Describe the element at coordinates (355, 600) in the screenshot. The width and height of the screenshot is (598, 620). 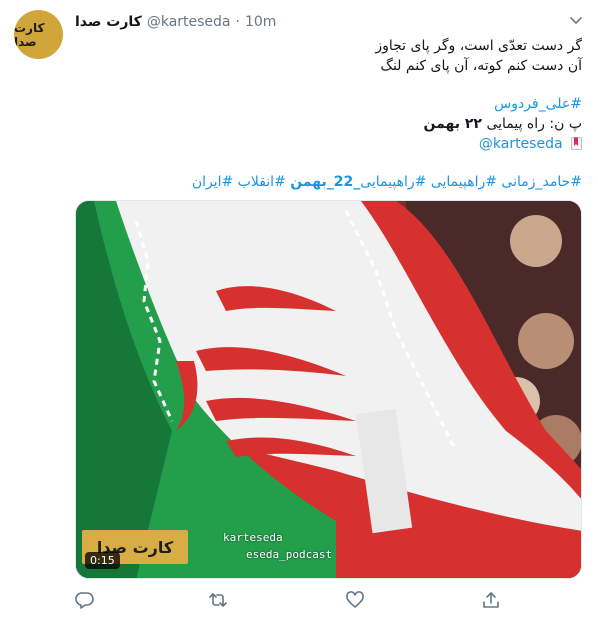
I see `like-icon` at that location.